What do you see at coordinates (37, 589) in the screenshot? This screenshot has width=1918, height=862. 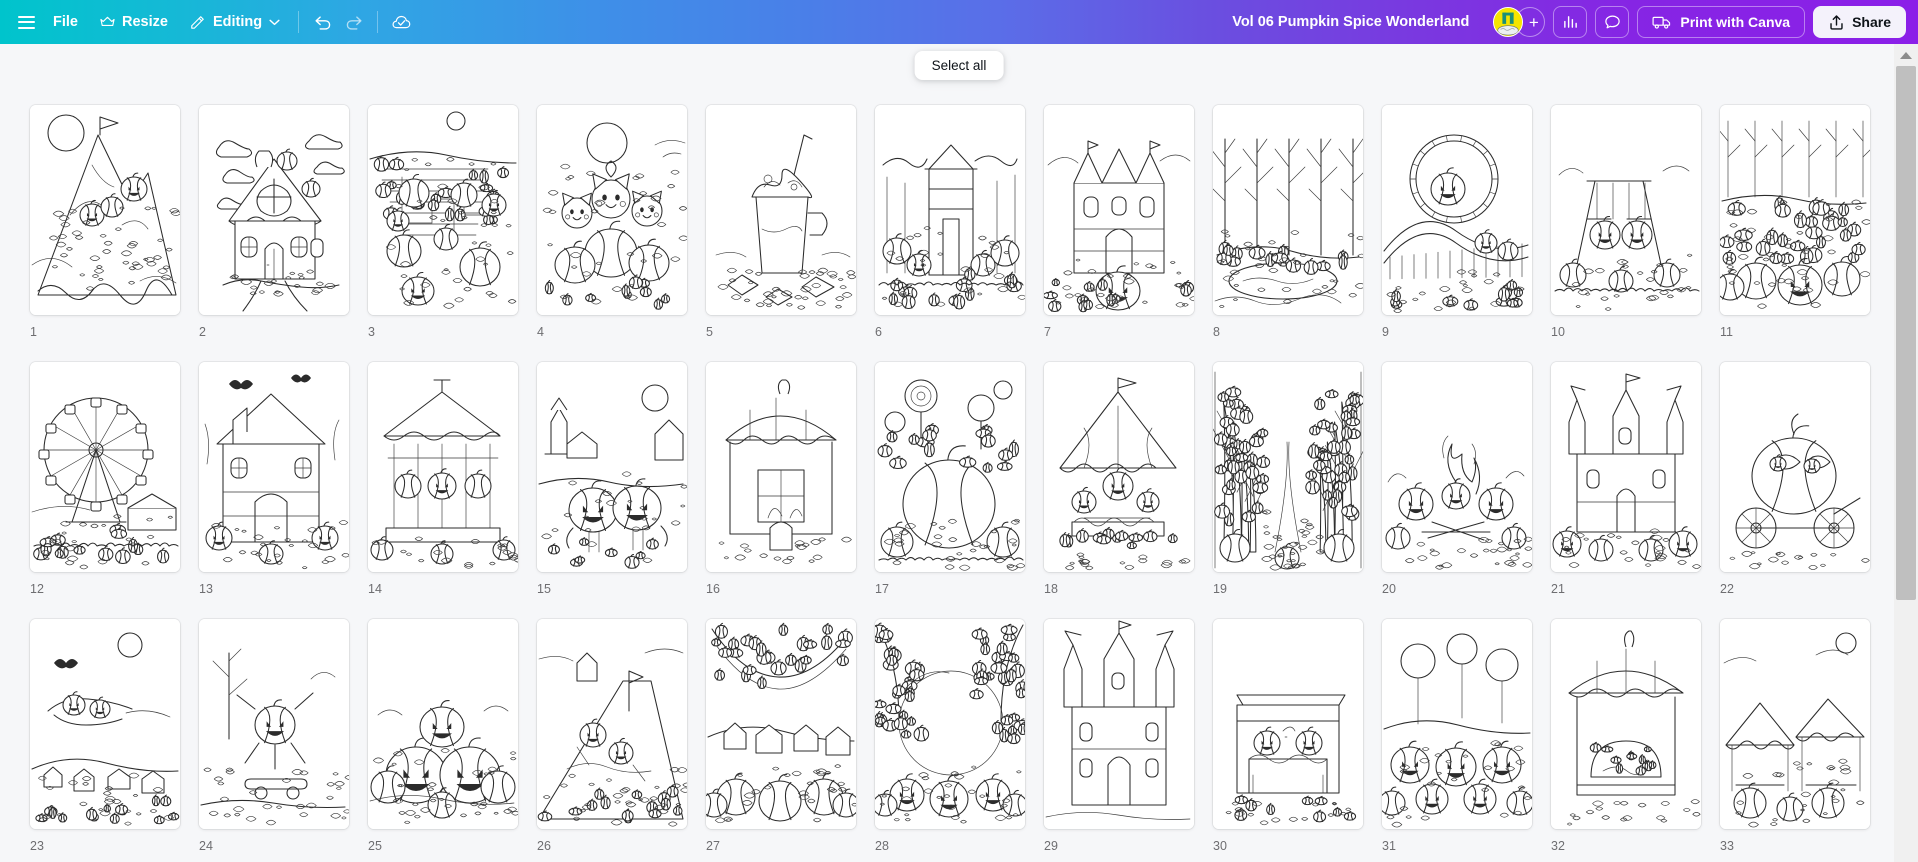 I see `page-number-label: 12` at bounding box center [37, 589].